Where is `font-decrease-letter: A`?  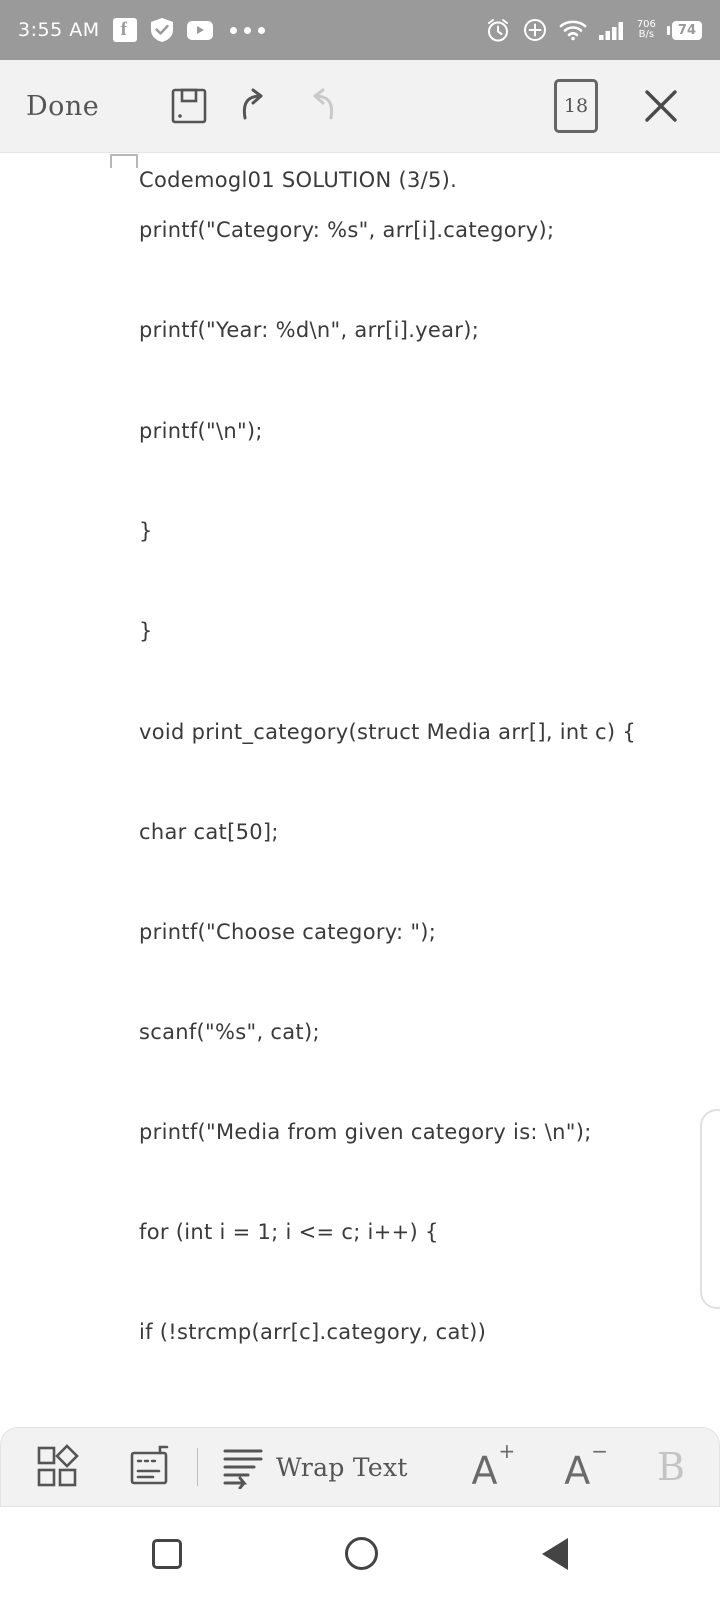
font-decrease-letter: A is located at coordinates (577, 1470).